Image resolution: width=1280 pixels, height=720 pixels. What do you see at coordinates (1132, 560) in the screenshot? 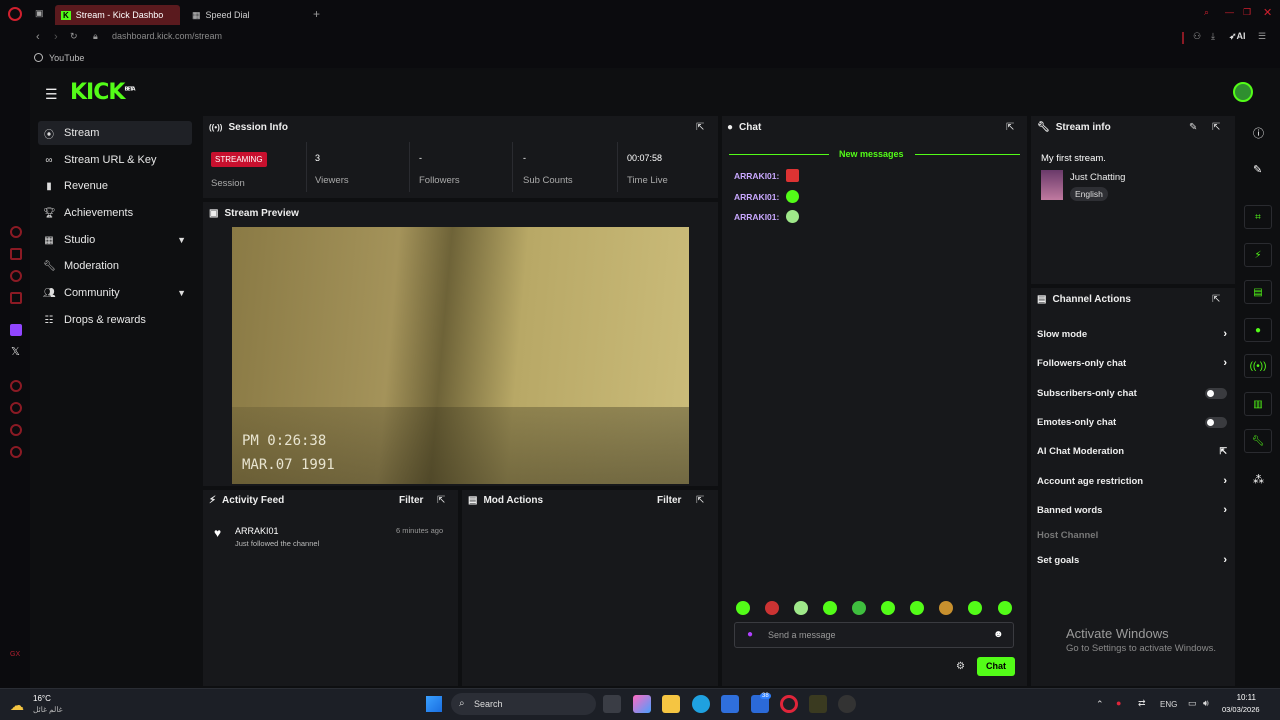
I see `set-goals-item: Set goals ›` at bounding box center [1132, 560].